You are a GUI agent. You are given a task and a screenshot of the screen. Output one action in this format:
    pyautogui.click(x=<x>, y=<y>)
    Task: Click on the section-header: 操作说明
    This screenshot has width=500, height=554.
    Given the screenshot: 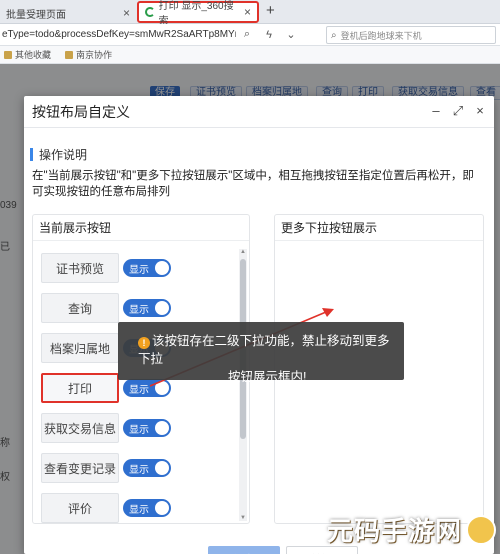 What is the action you would take?
    pyautogui.click(x=58, y=154)
    